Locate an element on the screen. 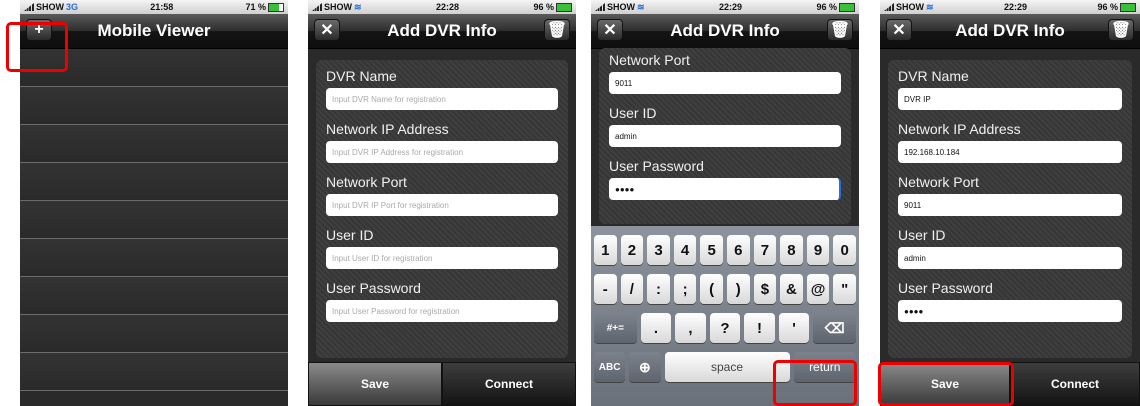 This screenshot has height=406, width=1140. close-icon: ✕ is located at coordinates (327, 30).